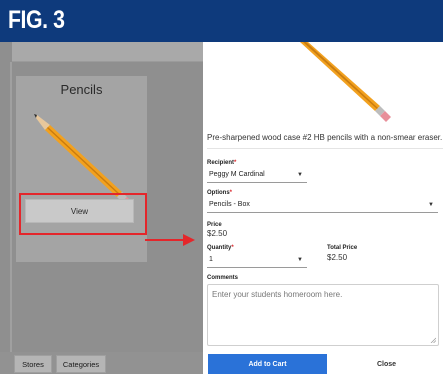  What do you see at coordinates (107, 52) in the screenshot?
I see `store-panel-header` at bounding box center [107, 52].